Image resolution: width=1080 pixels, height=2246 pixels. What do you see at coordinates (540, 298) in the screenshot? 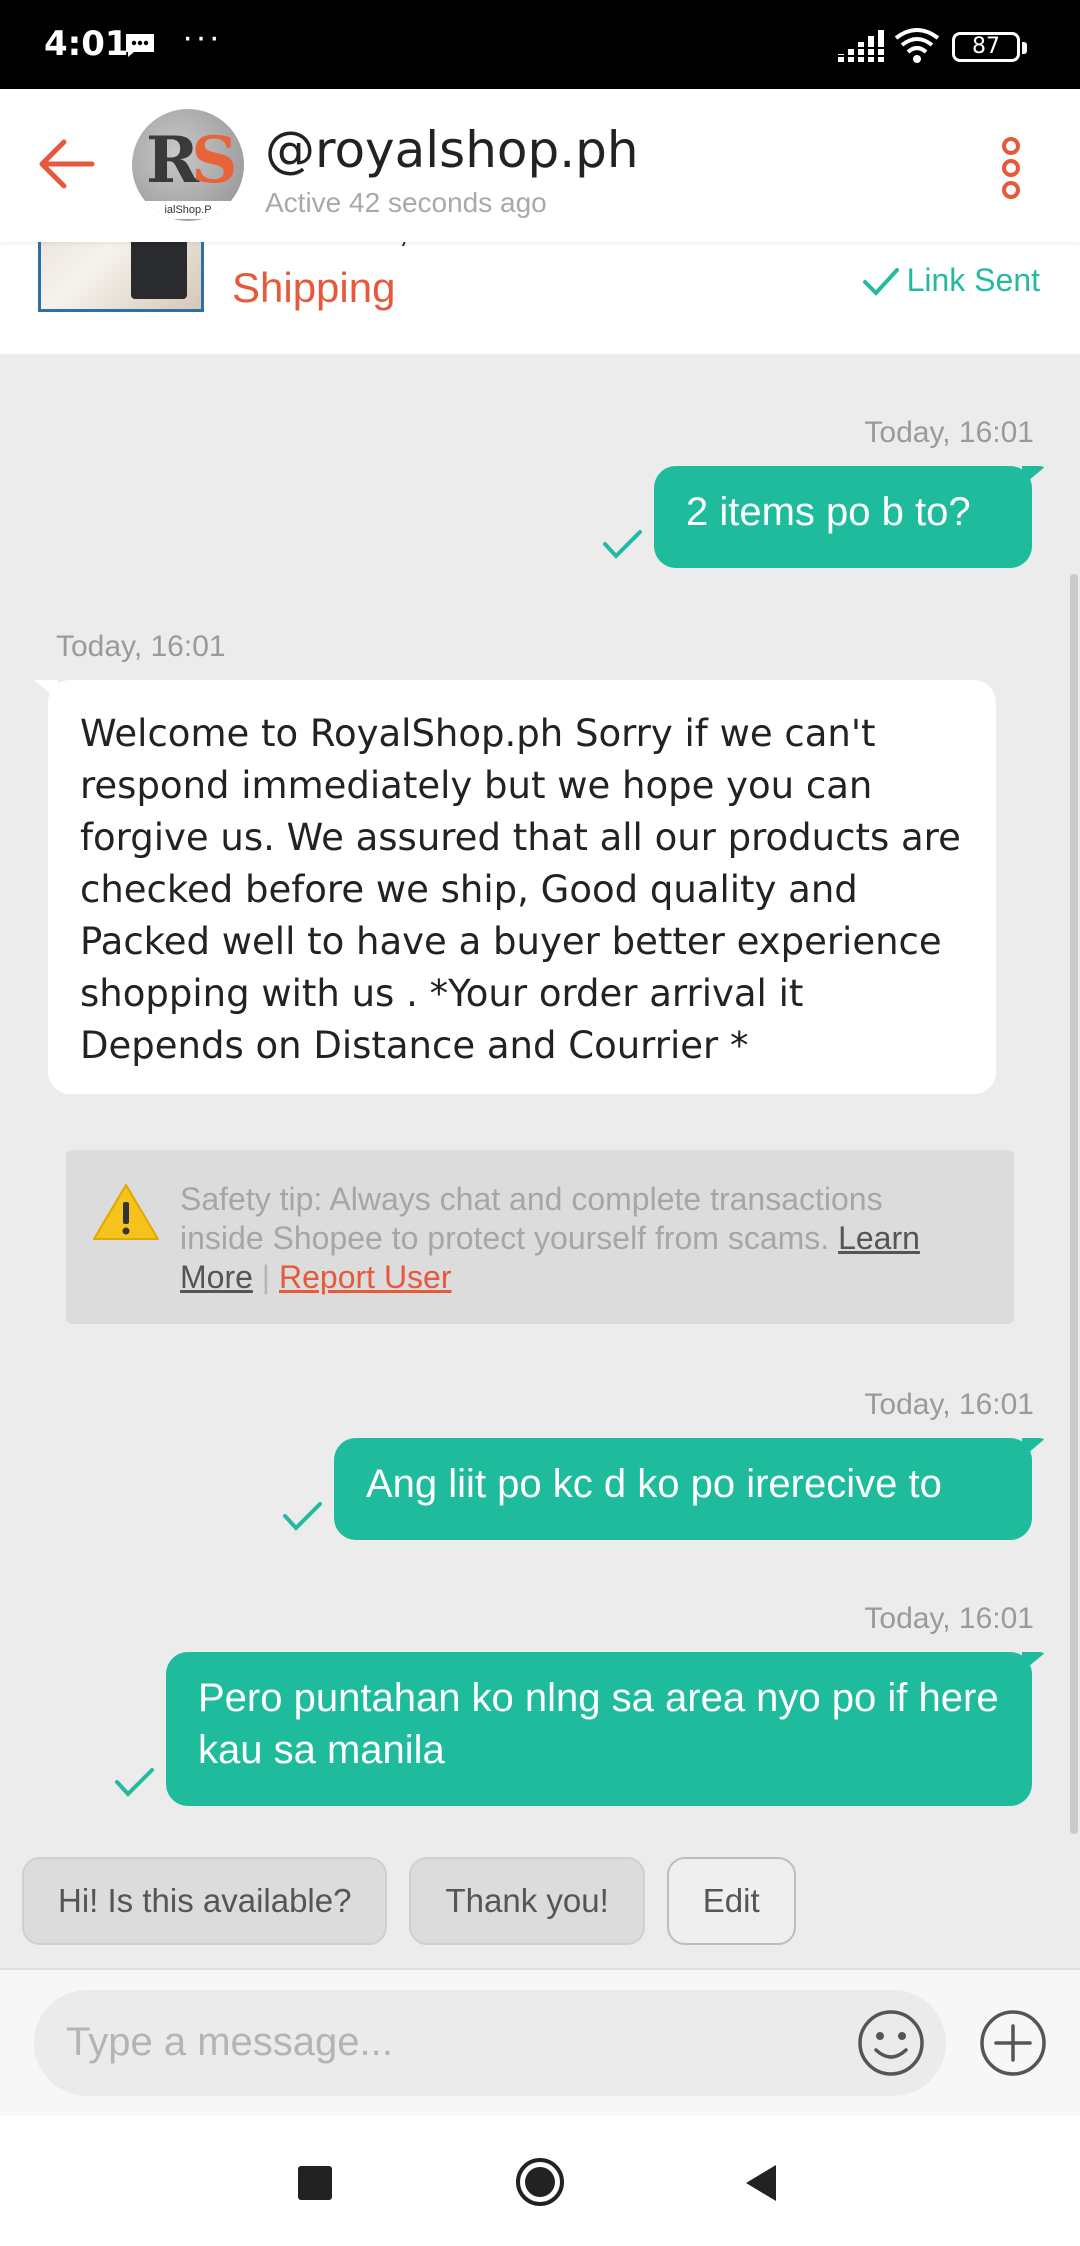
I see `order-summary-bar: Total: P 3,256 Shipping Link Sent` at bounding box center [540, 298].